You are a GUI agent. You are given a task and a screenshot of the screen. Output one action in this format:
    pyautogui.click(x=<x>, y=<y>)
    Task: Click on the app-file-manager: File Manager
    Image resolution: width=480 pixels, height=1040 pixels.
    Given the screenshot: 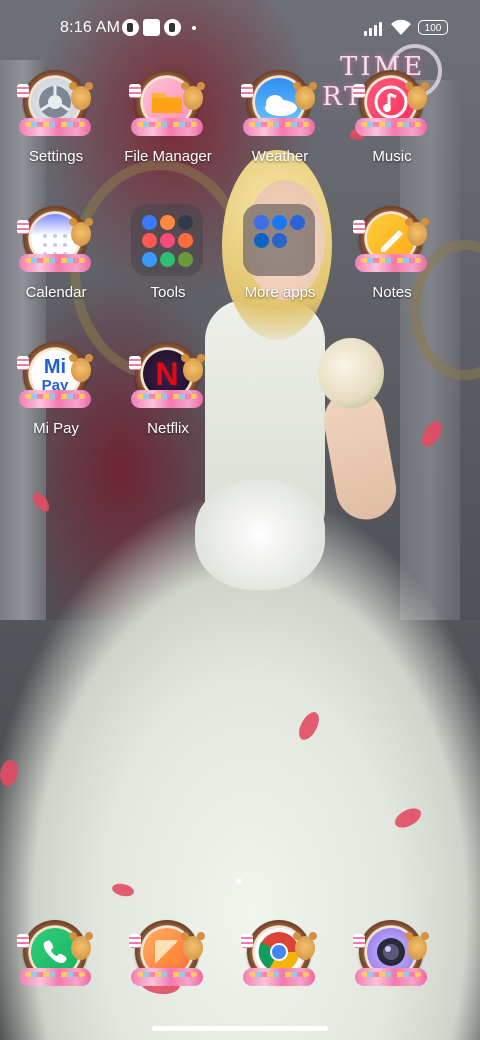 What is the action you would take?
    pyautogui.click(x=168, y=128)
    